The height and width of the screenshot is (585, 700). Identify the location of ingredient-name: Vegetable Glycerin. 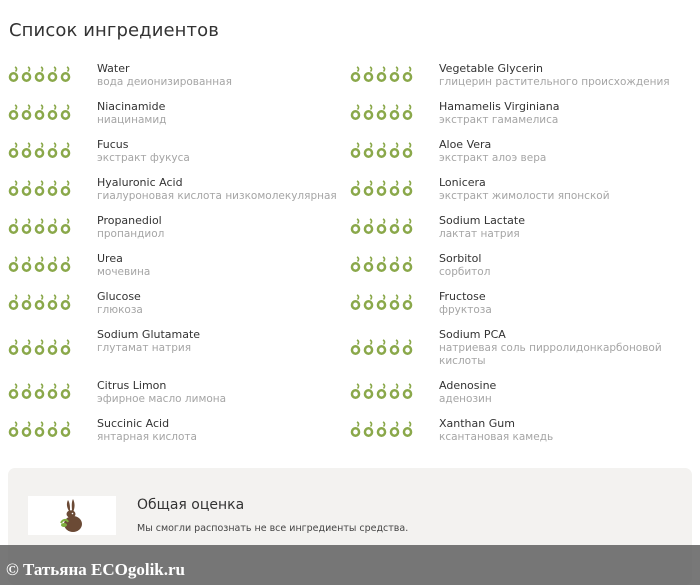
(491, 68).